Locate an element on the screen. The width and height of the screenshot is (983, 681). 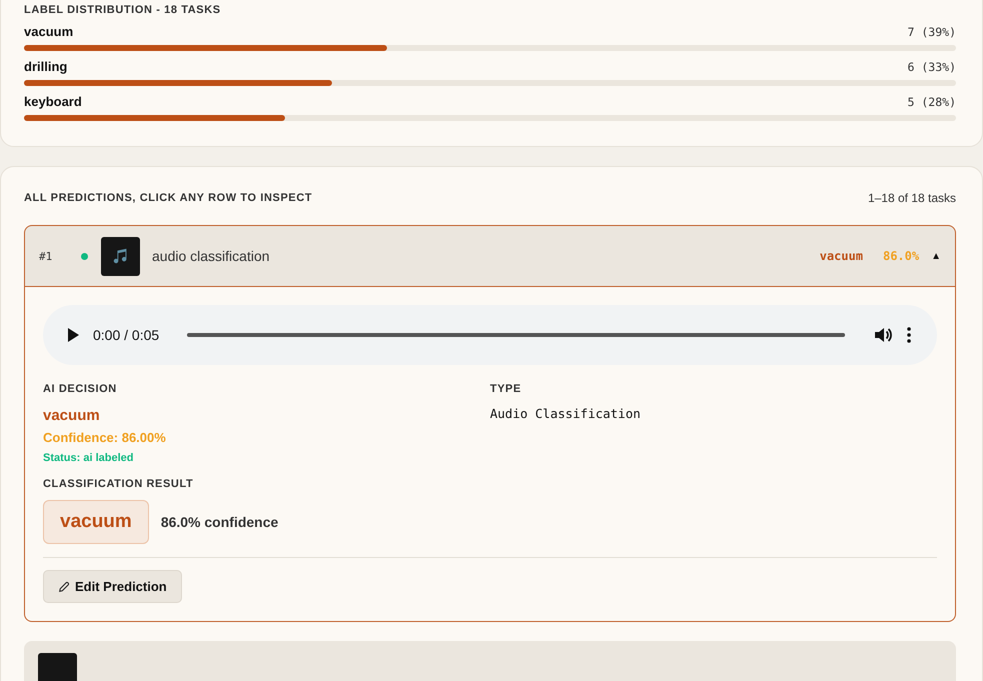
field-heading: CLASSIFICATION RESULT is located at coordinates (118, 484).